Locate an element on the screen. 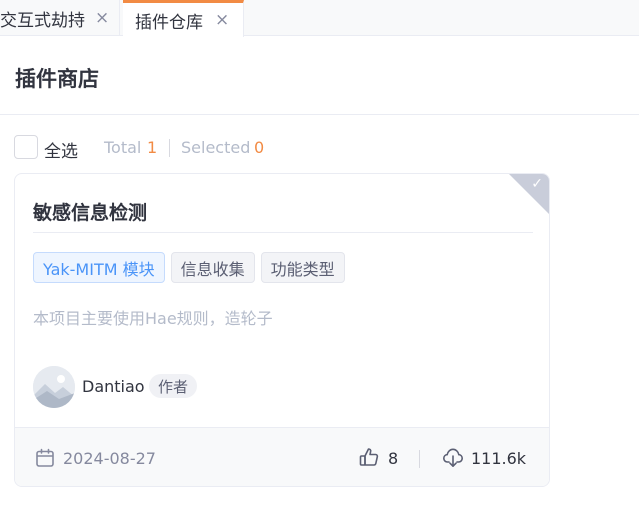 The height and width of the screenshot is (517, 639). tab-interactive-hijack: 交互式劫持 × is located at coordinates (60, 18).